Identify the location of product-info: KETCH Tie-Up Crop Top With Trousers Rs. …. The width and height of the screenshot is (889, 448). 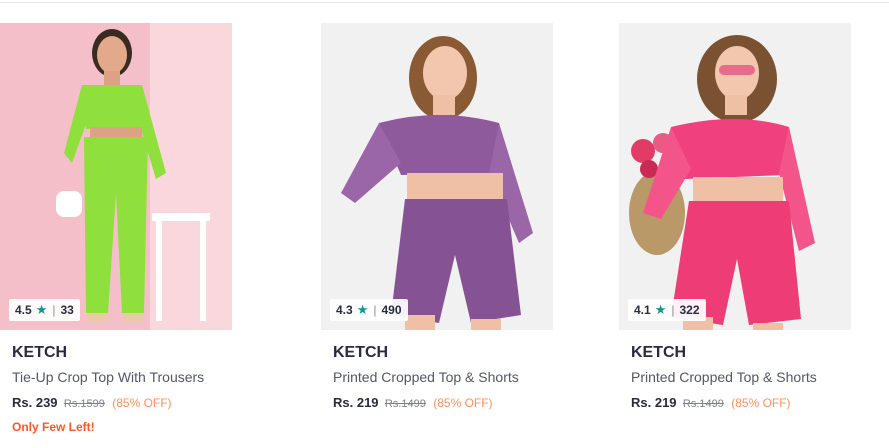
(116, 382).